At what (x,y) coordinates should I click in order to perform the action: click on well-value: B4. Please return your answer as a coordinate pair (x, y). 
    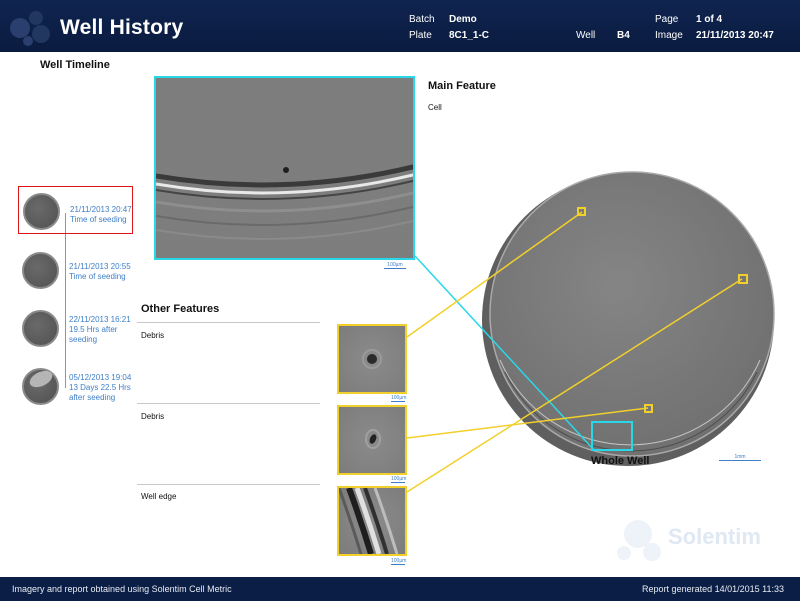
    Looking at the image, I should click on (623, 35).